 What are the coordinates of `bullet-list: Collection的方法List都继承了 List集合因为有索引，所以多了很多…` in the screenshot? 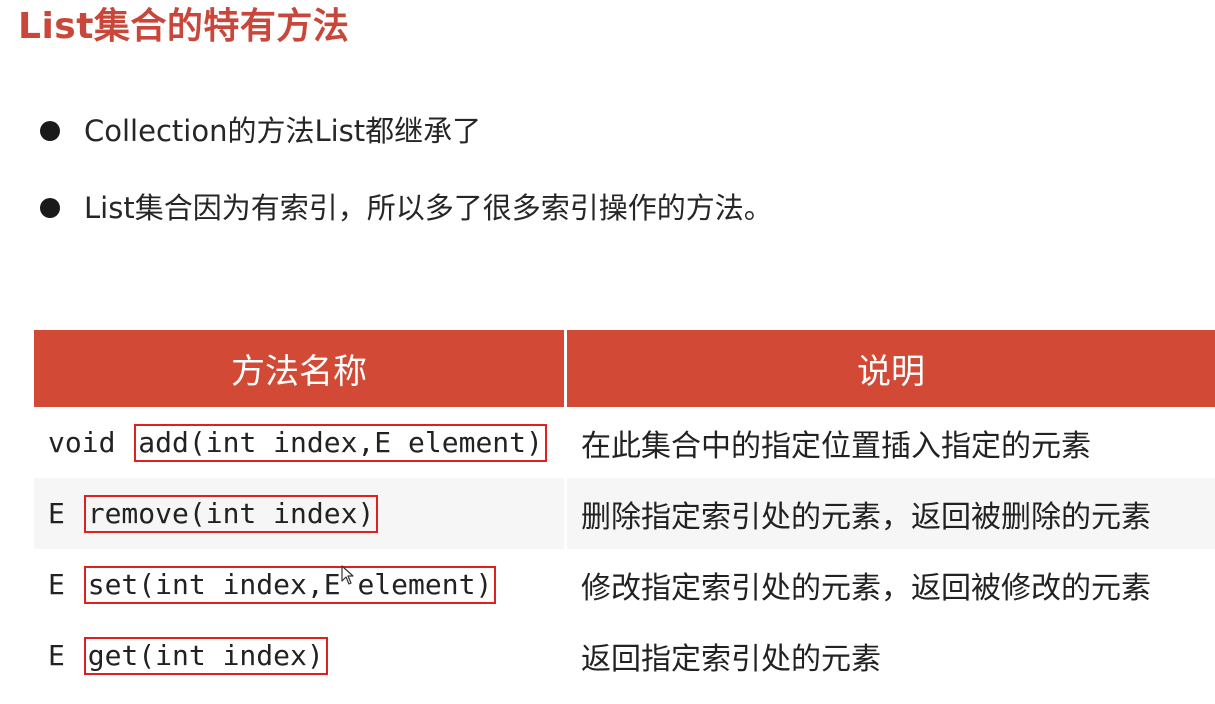 It's located at (406, 185).